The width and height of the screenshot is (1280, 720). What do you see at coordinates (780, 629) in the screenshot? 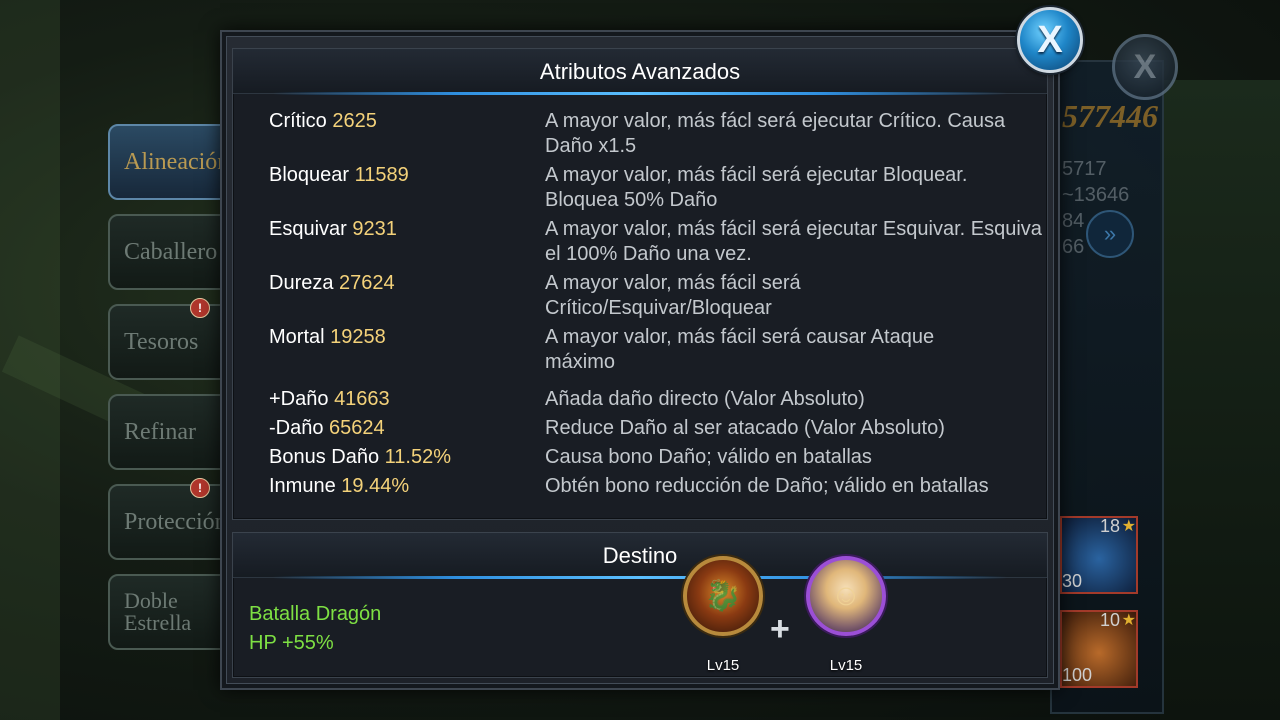
I see `plus-icon: +` at bounding box center [780, 629].